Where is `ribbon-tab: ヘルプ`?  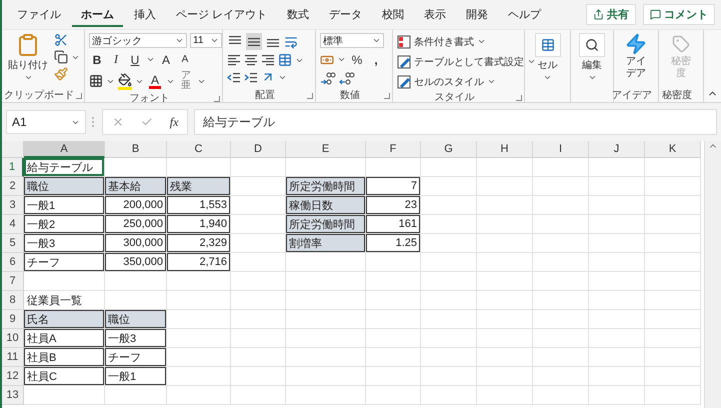
ribbon-tab: ヘルプ is located at coordinates (524, 14).